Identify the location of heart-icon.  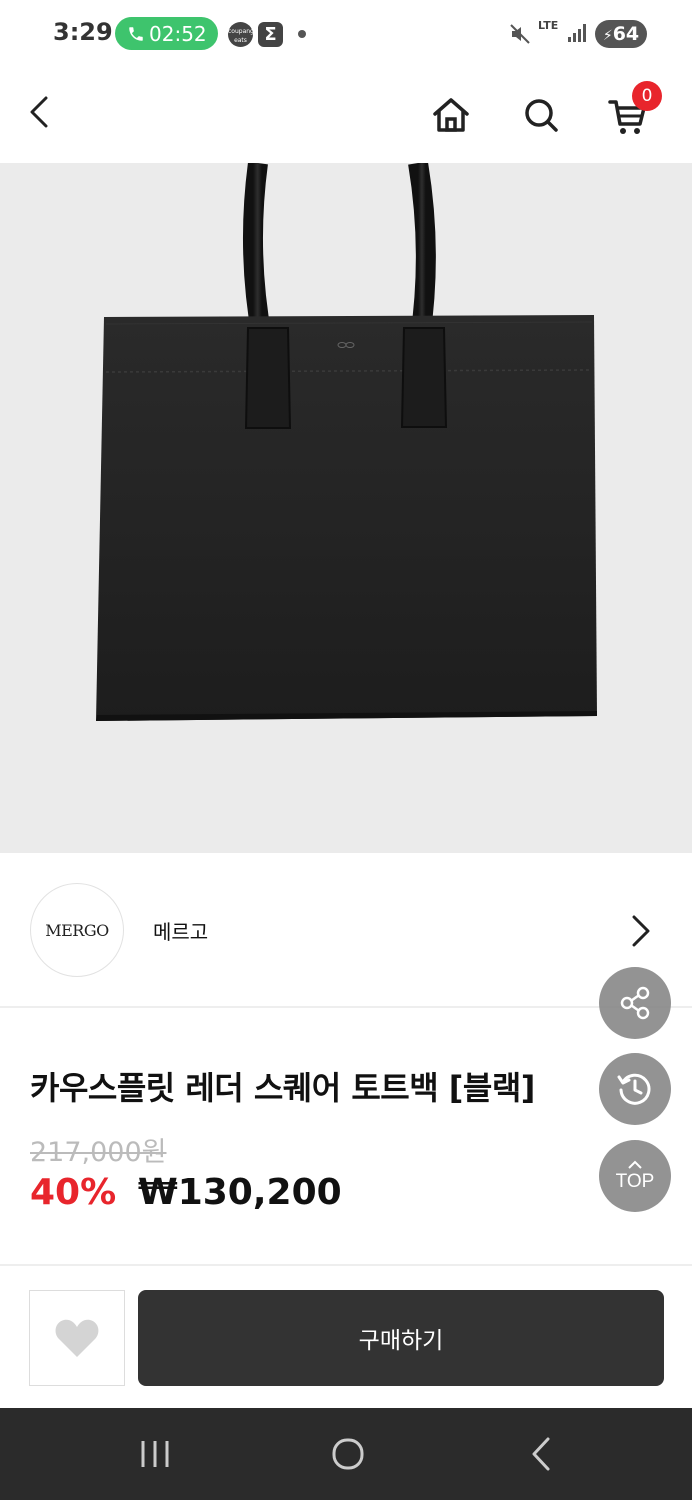
(77, 1338).